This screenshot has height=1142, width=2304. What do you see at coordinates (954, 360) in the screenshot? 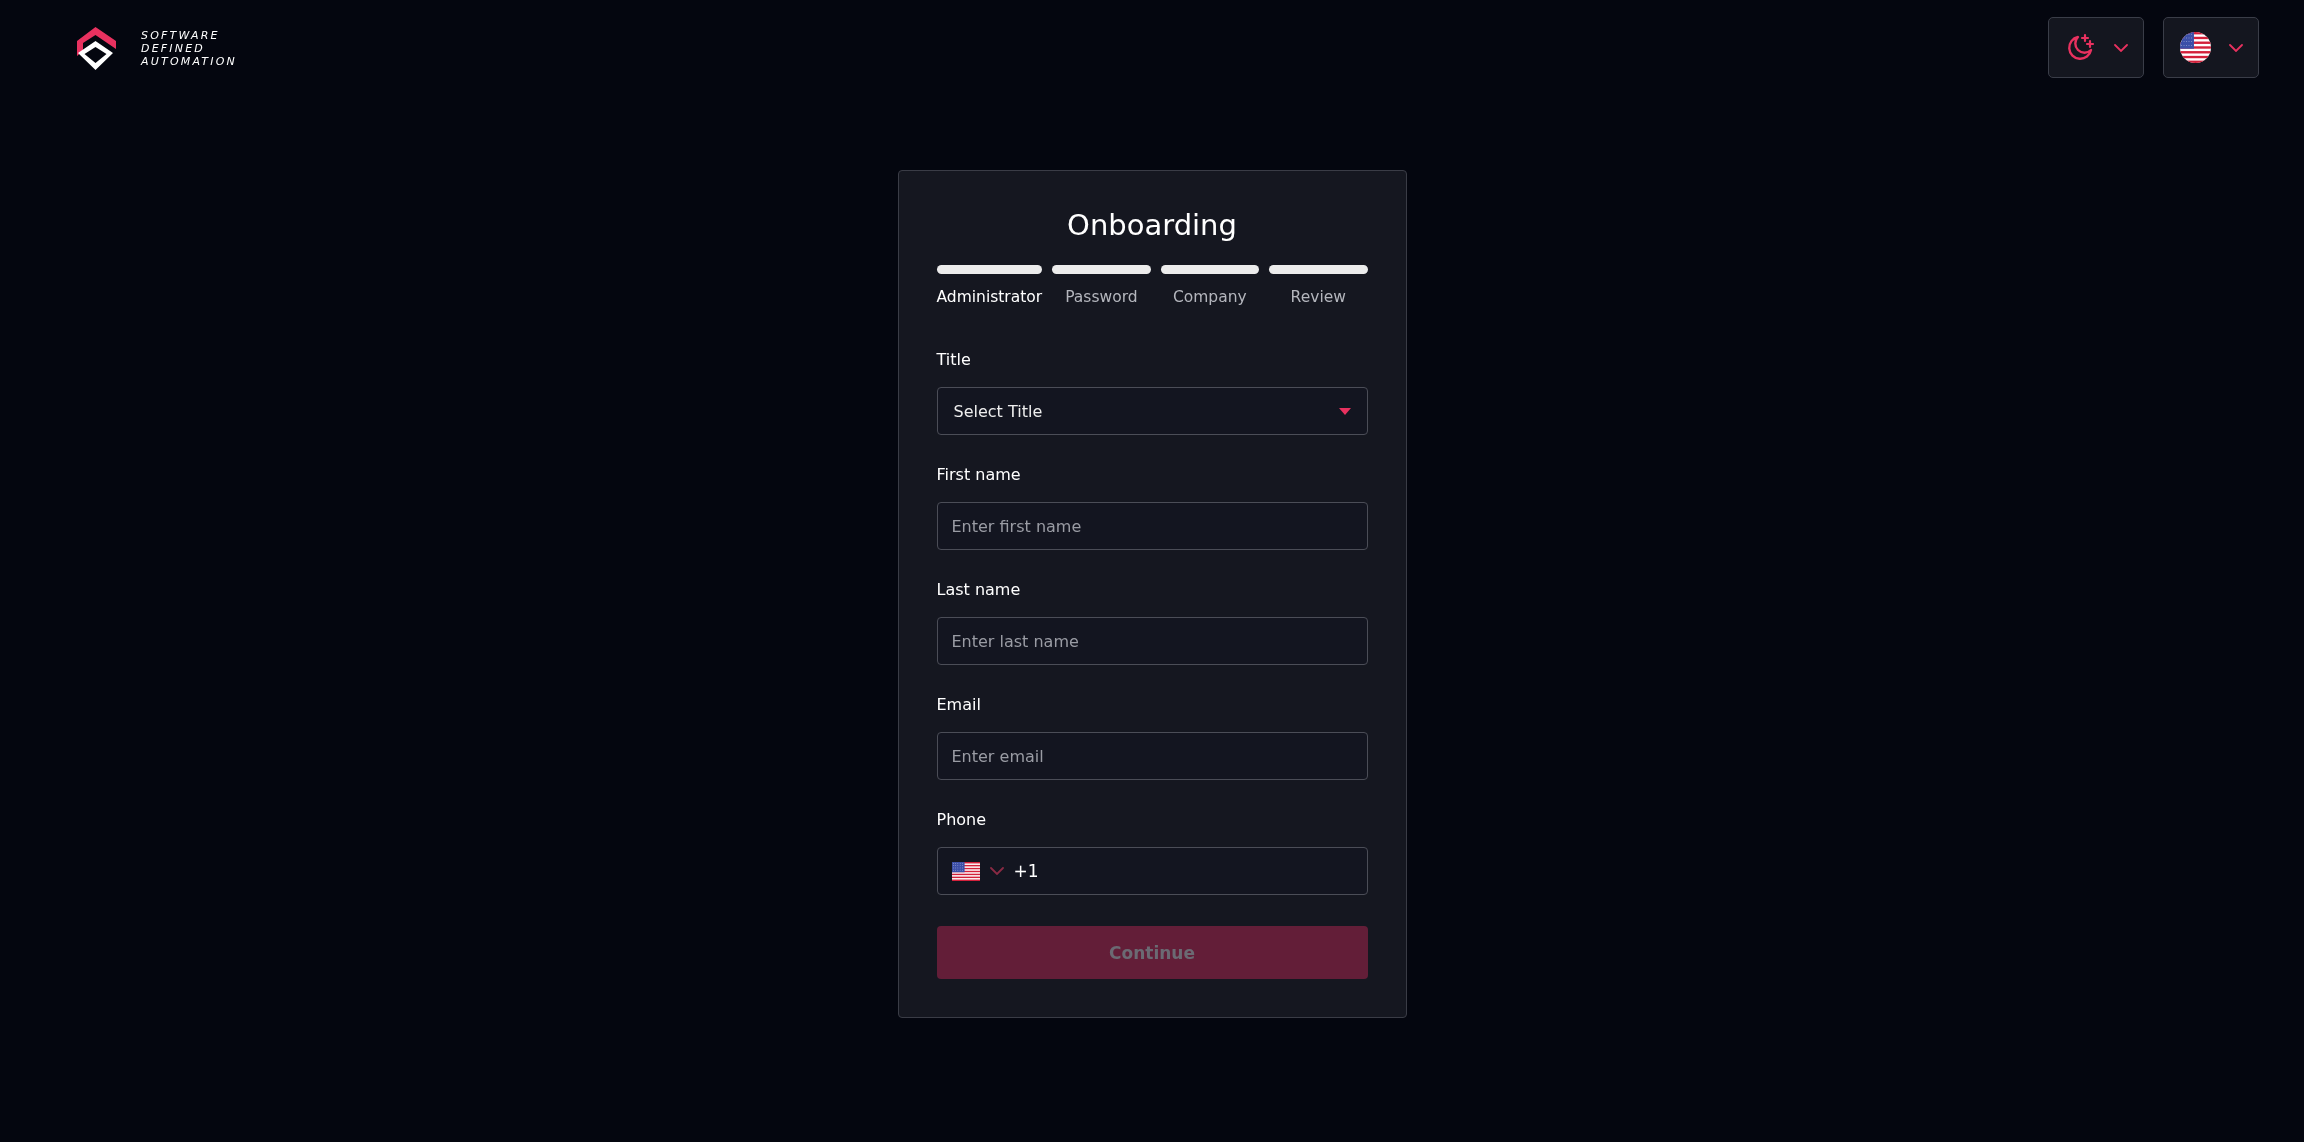
I see `field-label: Title` at bounding box center [954, 360].